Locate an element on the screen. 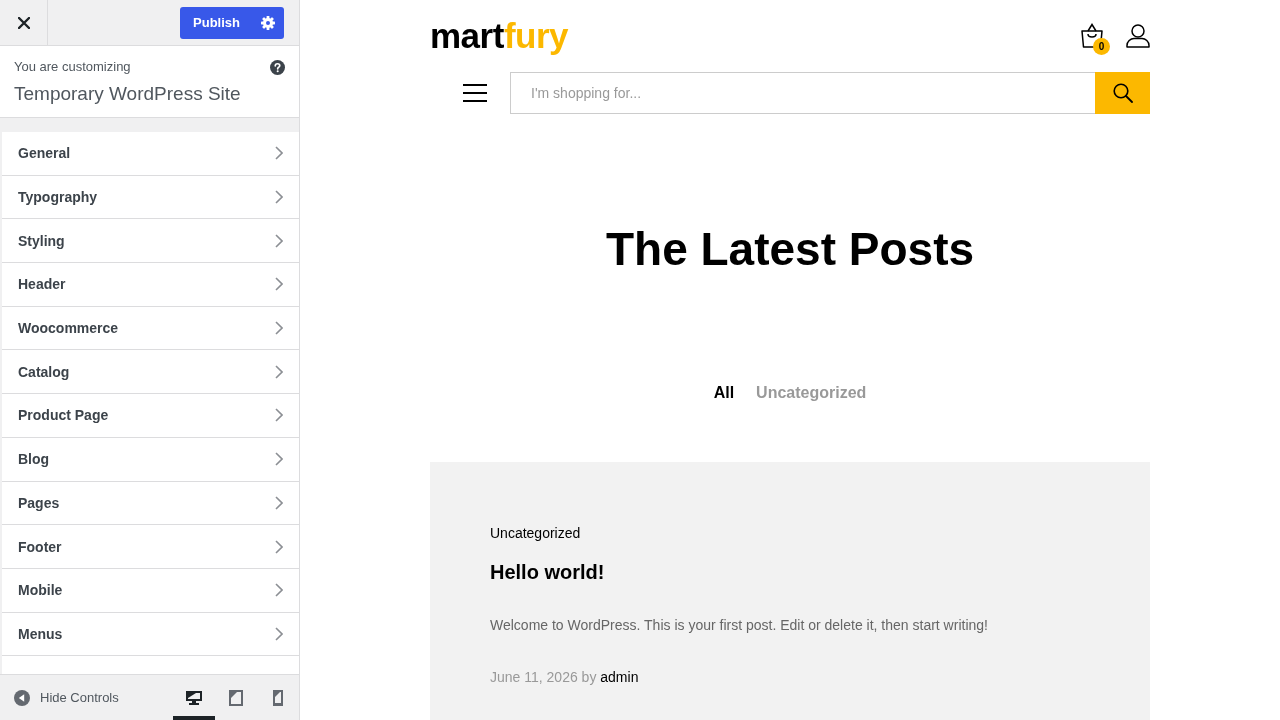  section-item: Product Page is located at coordinates (150, 416).